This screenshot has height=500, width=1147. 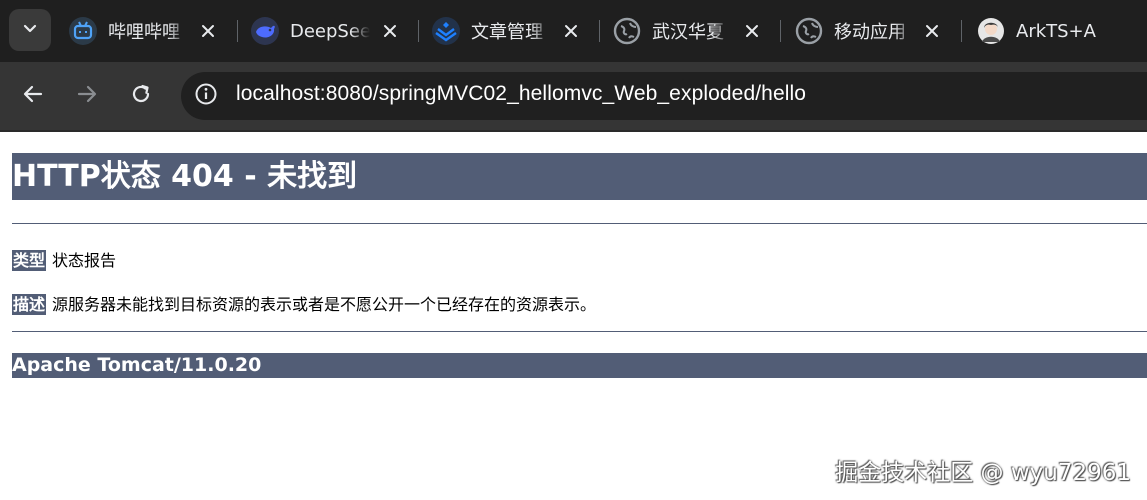 I want to click on juejin-icon, so click(x=446, y=31).